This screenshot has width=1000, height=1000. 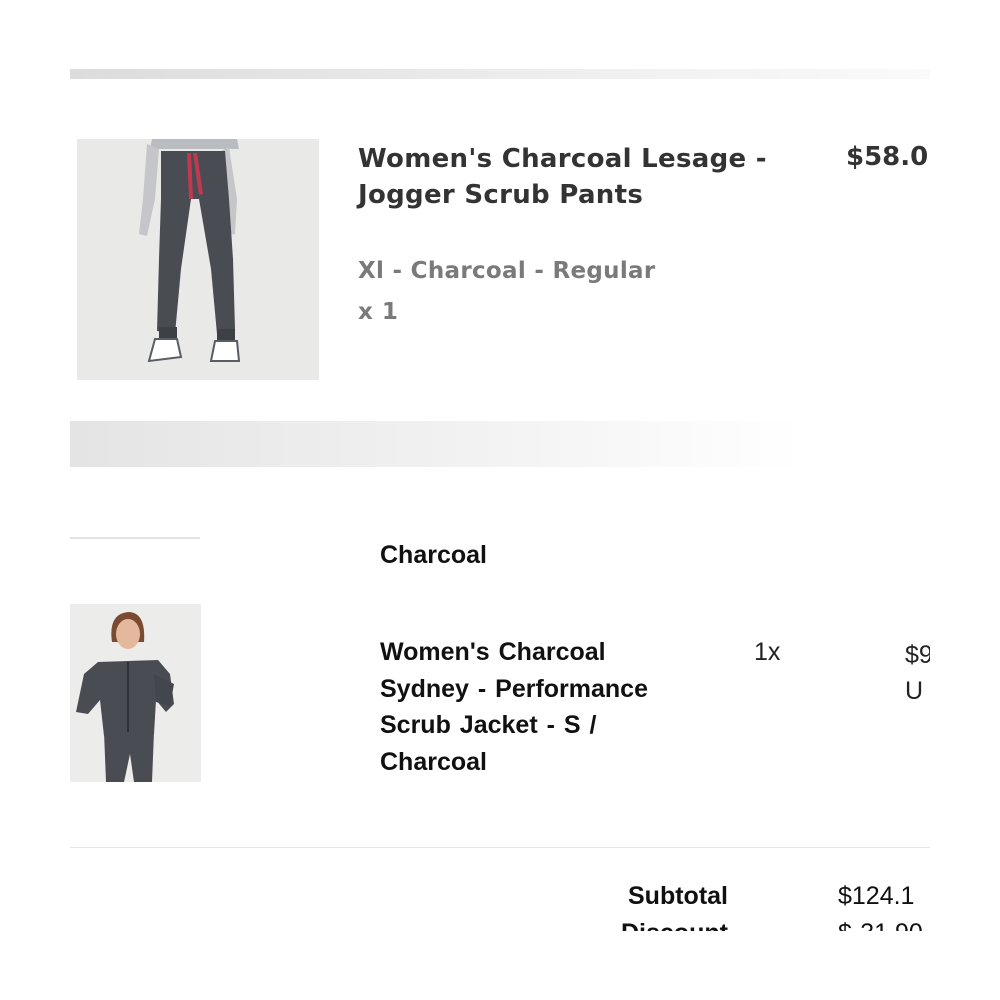 What do you see at coordinates (917, 673) in the screenshot?
I see `product-price: $9 U` at bounding box center [917, 673].